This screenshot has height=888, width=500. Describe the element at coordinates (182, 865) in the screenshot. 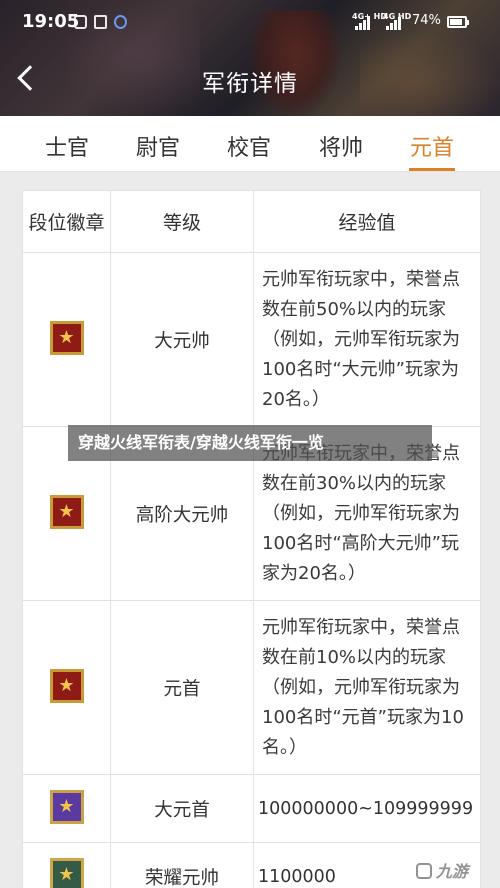

I see `rank-level: 荣耀元帅` at that location.